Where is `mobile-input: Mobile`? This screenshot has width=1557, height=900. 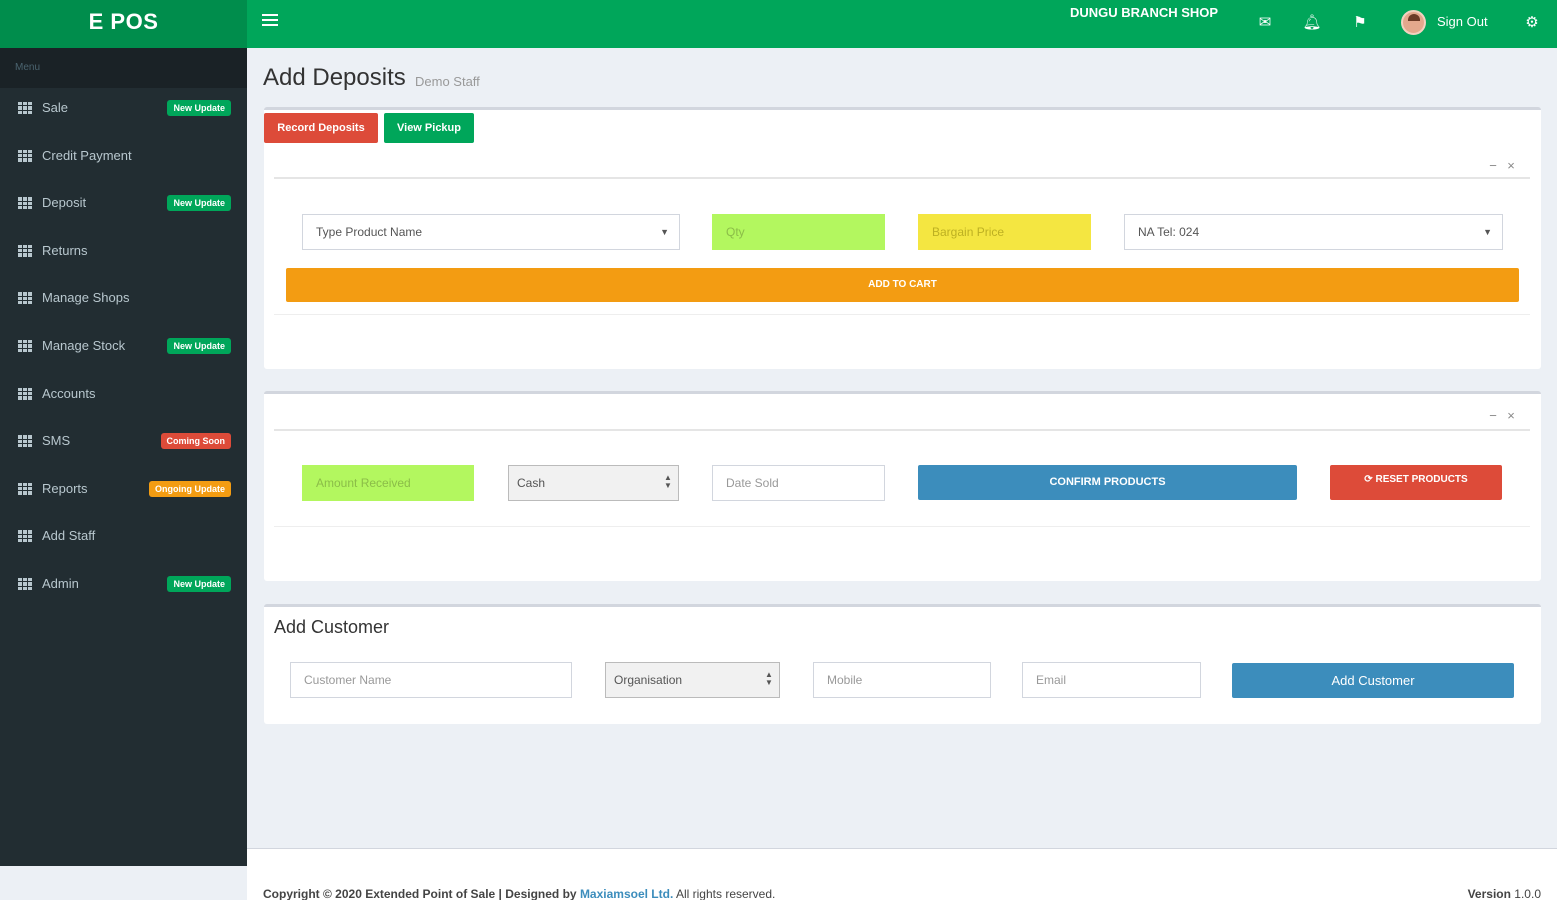
mobile-input: Mobile is located at coordinates (902, 680).